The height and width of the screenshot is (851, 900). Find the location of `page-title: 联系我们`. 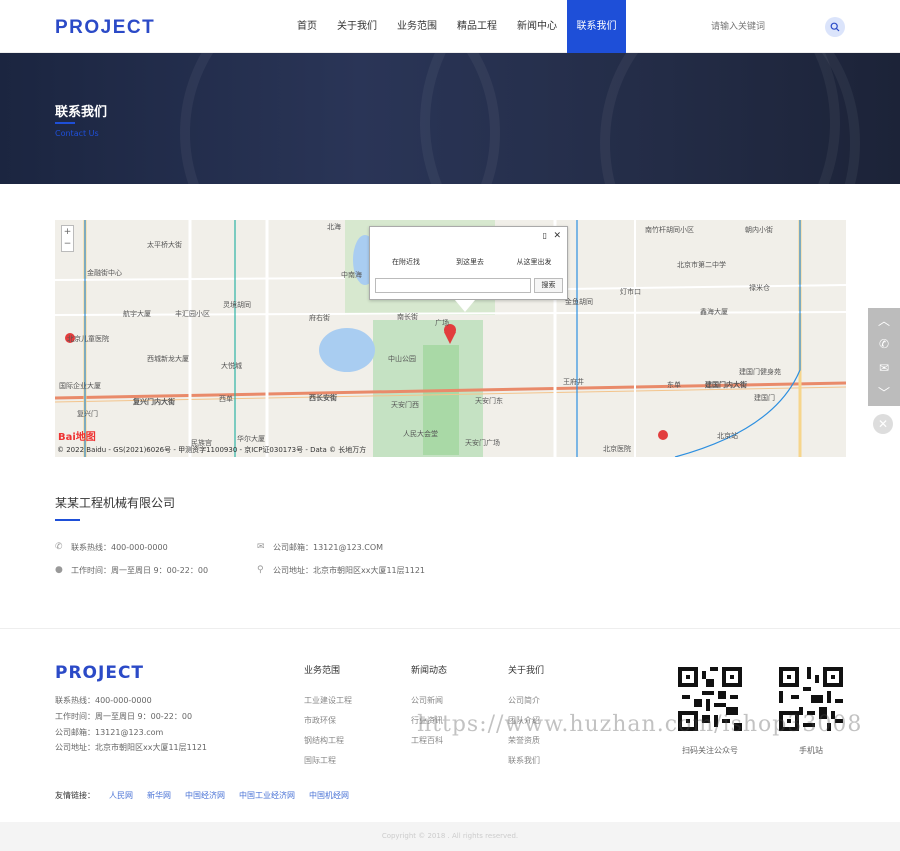

page-title: 联系我们 is located at coordinates (81, 112).